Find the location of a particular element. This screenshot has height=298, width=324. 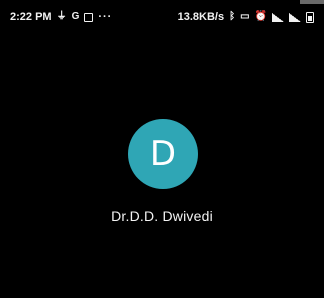

notification-box-icon is located at coordinates (89, 17).